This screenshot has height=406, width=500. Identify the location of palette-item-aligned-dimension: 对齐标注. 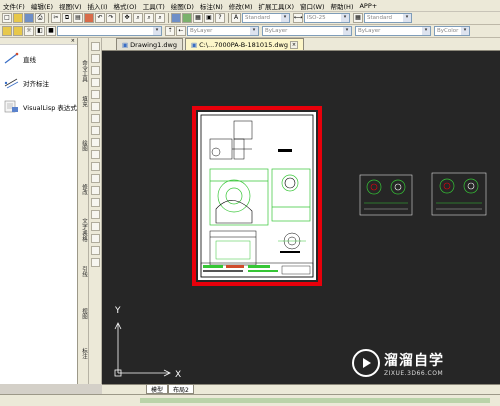
(26, 82).